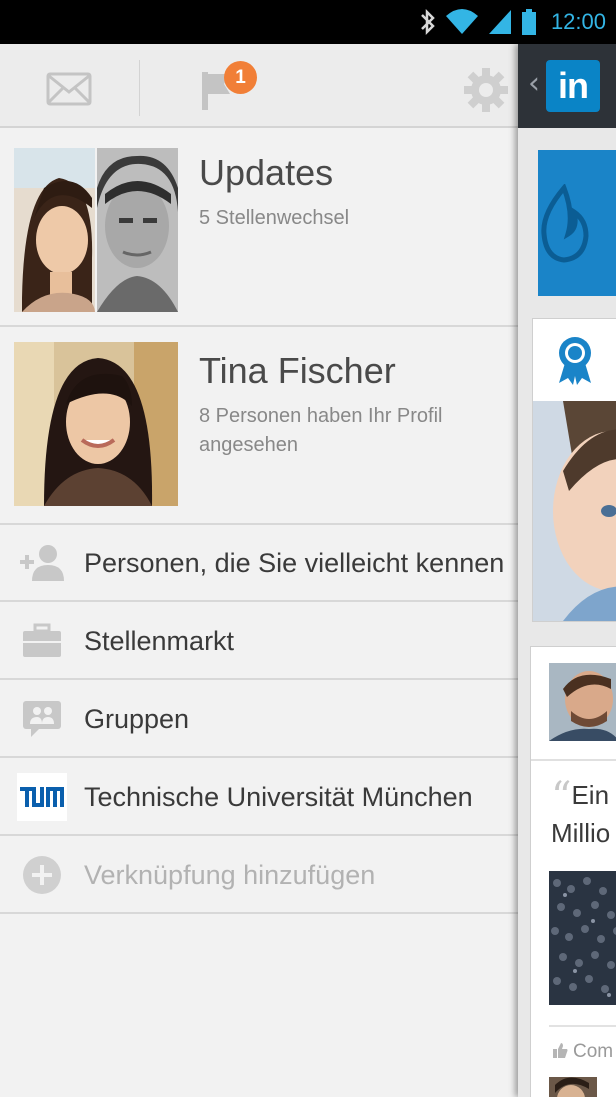 Image resolution: width=616 pixels, height=1097 pixels. What do you see at coordinates (499, 22) in the screenshot?
I see `signal-icon` at bounding box center [499, 22].